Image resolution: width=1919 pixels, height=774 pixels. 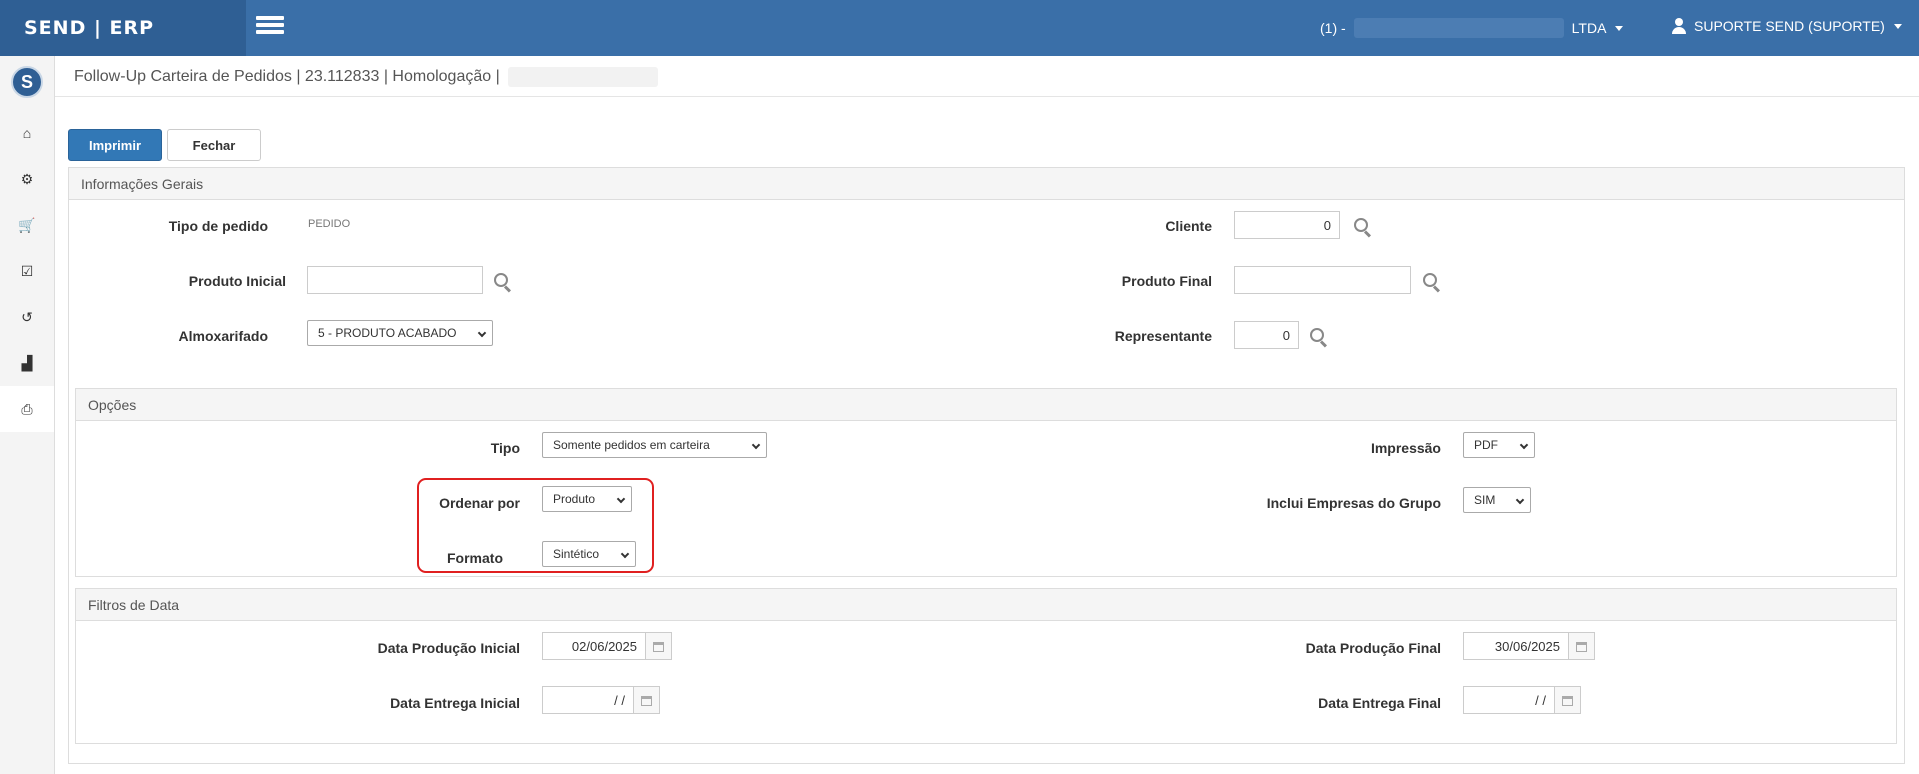 What do you see at coordinates (1373, 648) in the screenshot?
I see `prod-final-label: Data Produção Final` at bounding box center [1373, 648].